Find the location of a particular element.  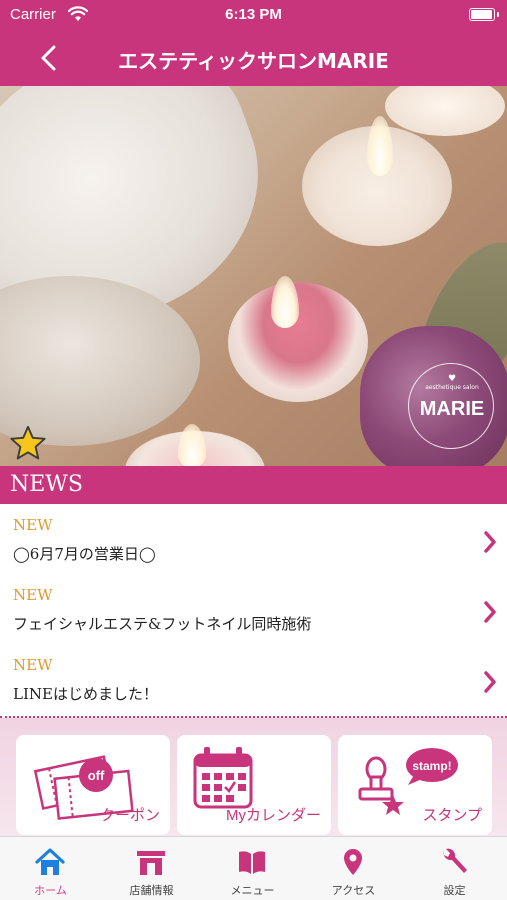

news-section-header: NEWS is located at coordinates (253, 485).